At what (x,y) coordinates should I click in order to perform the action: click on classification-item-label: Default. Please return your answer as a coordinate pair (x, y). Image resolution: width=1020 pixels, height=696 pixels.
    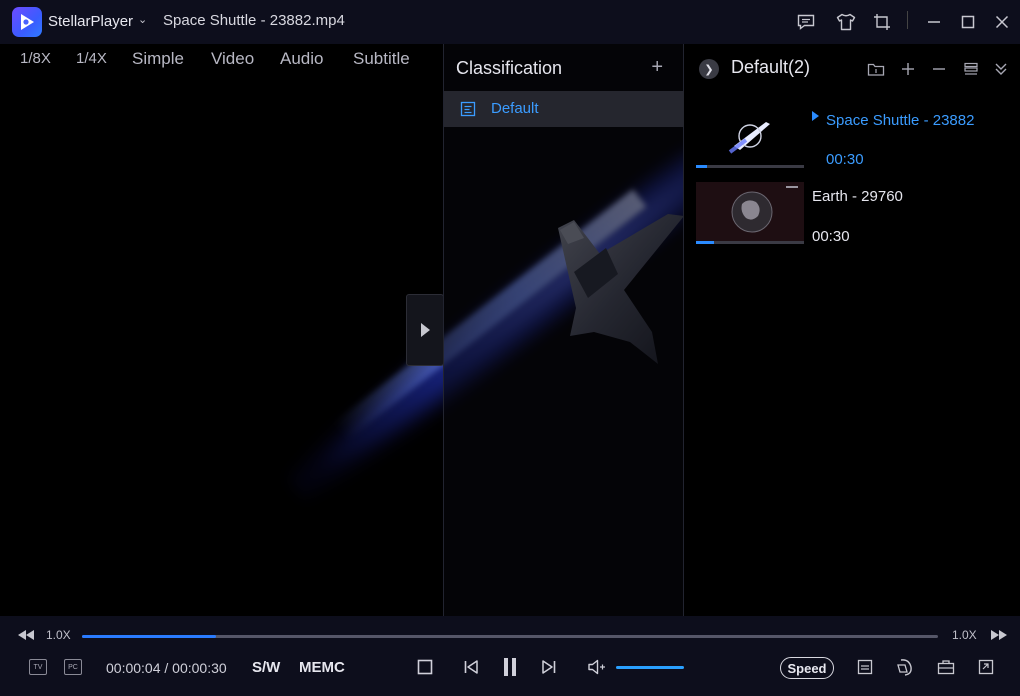
    Looking at the image, I should click on (515, 108).